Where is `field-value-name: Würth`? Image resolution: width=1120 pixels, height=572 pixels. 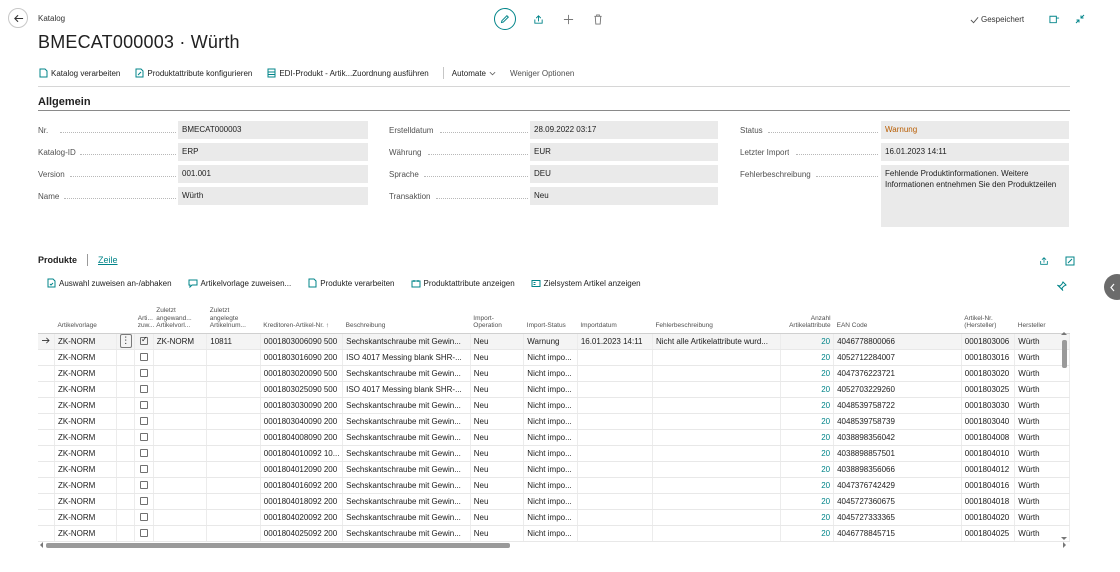
field-value-name: Würth is located at coordinates (273, 196).